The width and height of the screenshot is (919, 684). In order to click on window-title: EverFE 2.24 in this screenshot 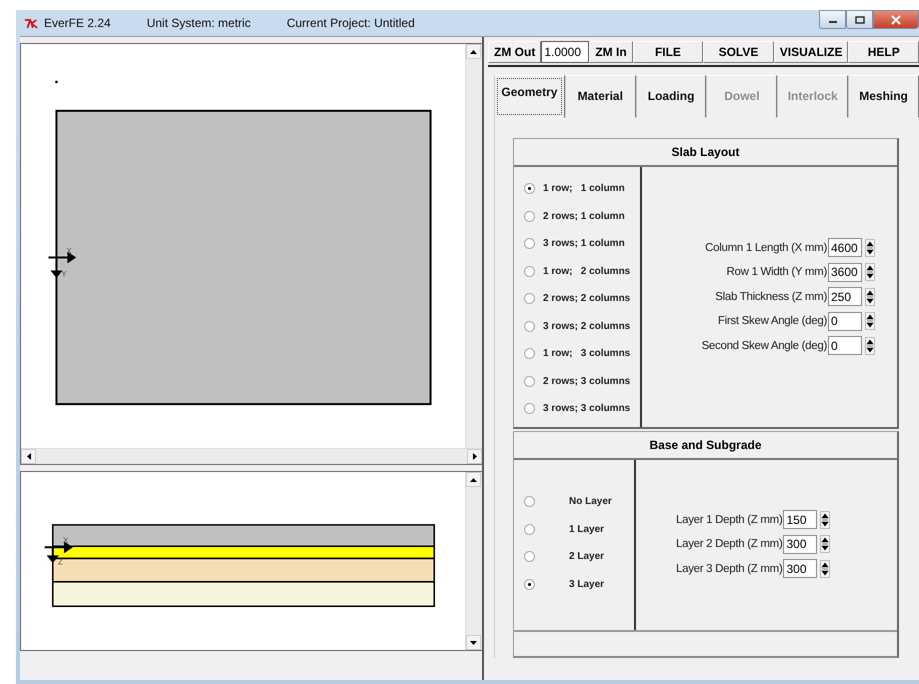, I will do `click(77, 23)`.